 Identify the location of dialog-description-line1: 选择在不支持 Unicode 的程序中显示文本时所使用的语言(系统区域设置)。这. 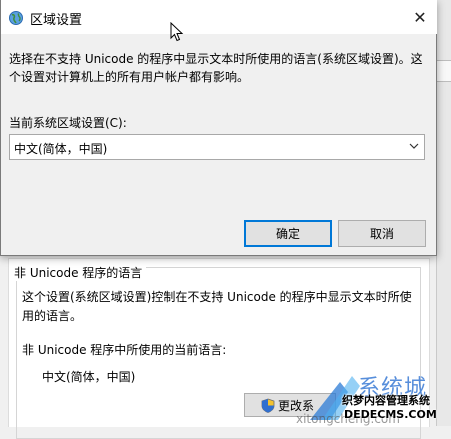
(216, 59).